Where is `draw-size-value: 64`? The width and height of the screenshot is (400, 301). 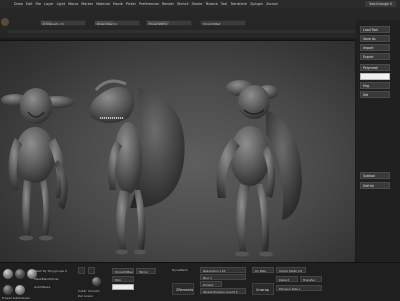 draw-size-value: 64 is located at coordinates (114, 24).